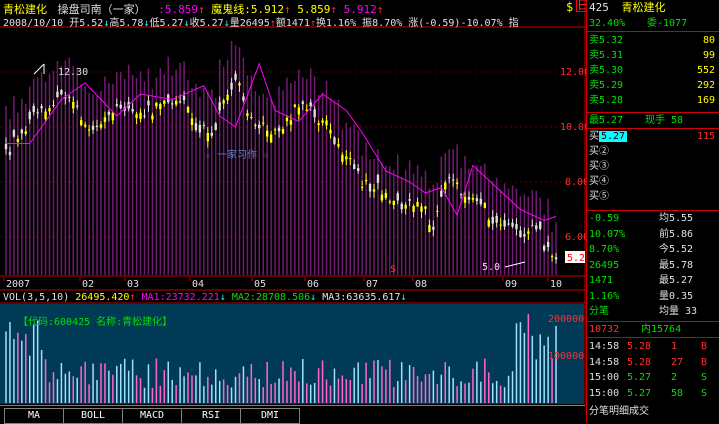 The width and height of the screenshot is (719, 424). I want to click on ask-row: 卖5.30 552, so click(654, 70).